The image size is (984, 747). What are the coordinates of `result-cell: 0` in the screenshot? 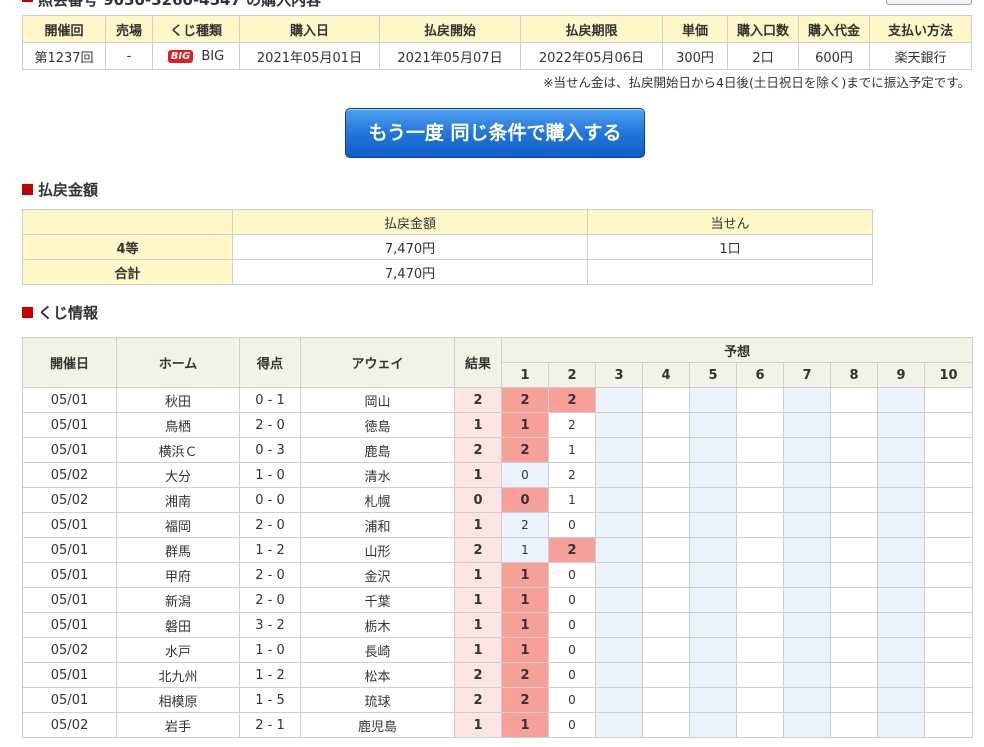 It's located at (478, 500).